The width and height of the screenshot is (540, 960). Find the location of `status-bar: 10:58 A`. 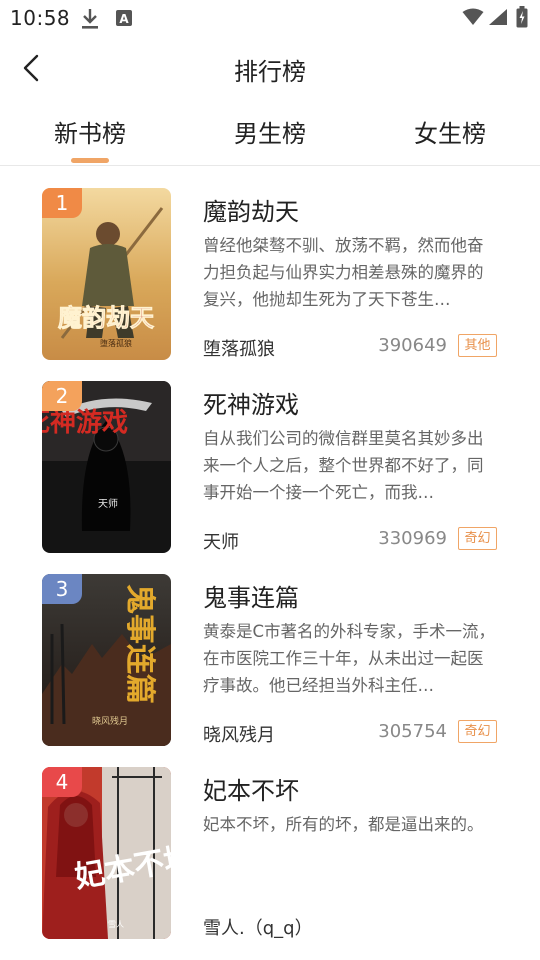

status-bar: 10:58 A is located at coordinates (270, 18).